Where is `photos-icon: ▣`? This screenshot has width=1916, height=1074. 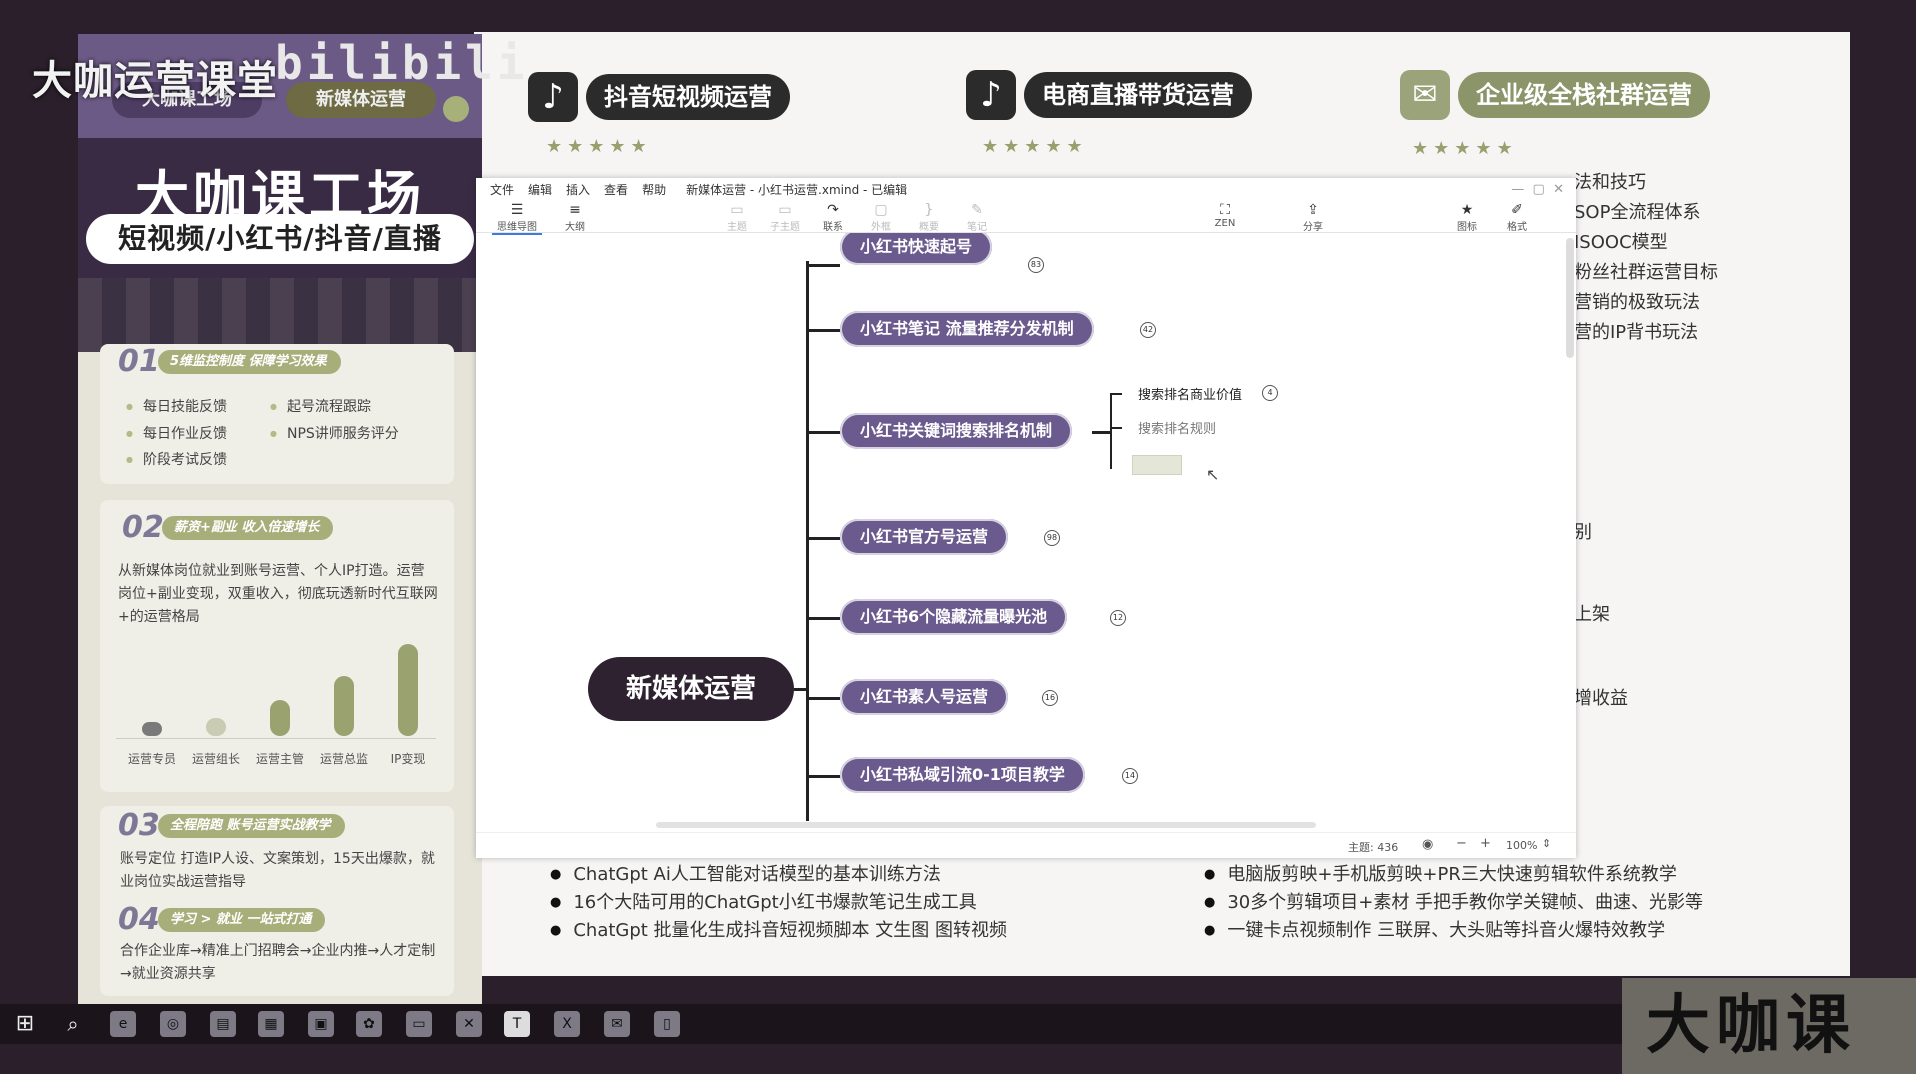
photos-icon: ▣ is located at coordinates (321, 1024).